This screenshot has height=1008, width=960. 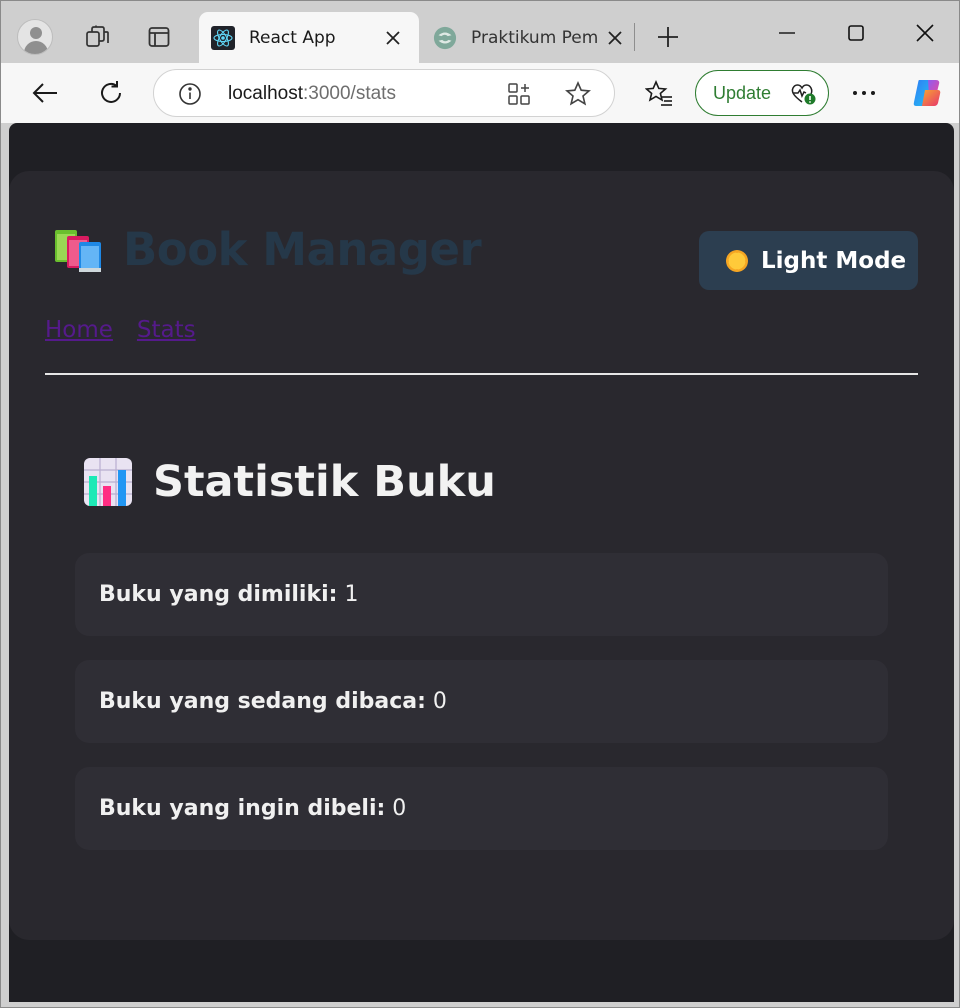 I want to click on new-tab-icon, so click(x=668, y=37).